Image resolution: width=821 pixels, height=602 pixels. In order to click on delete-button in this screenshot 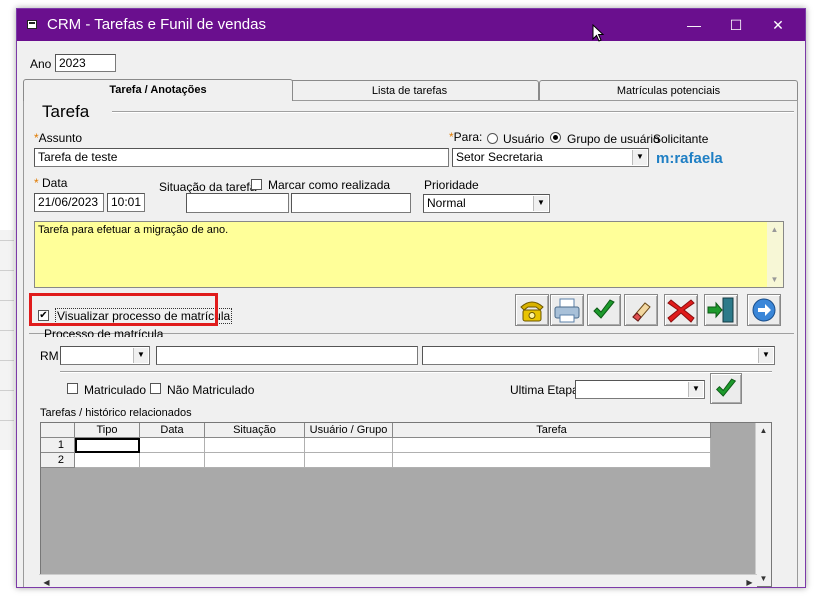, I will do `click(681, 310)`.